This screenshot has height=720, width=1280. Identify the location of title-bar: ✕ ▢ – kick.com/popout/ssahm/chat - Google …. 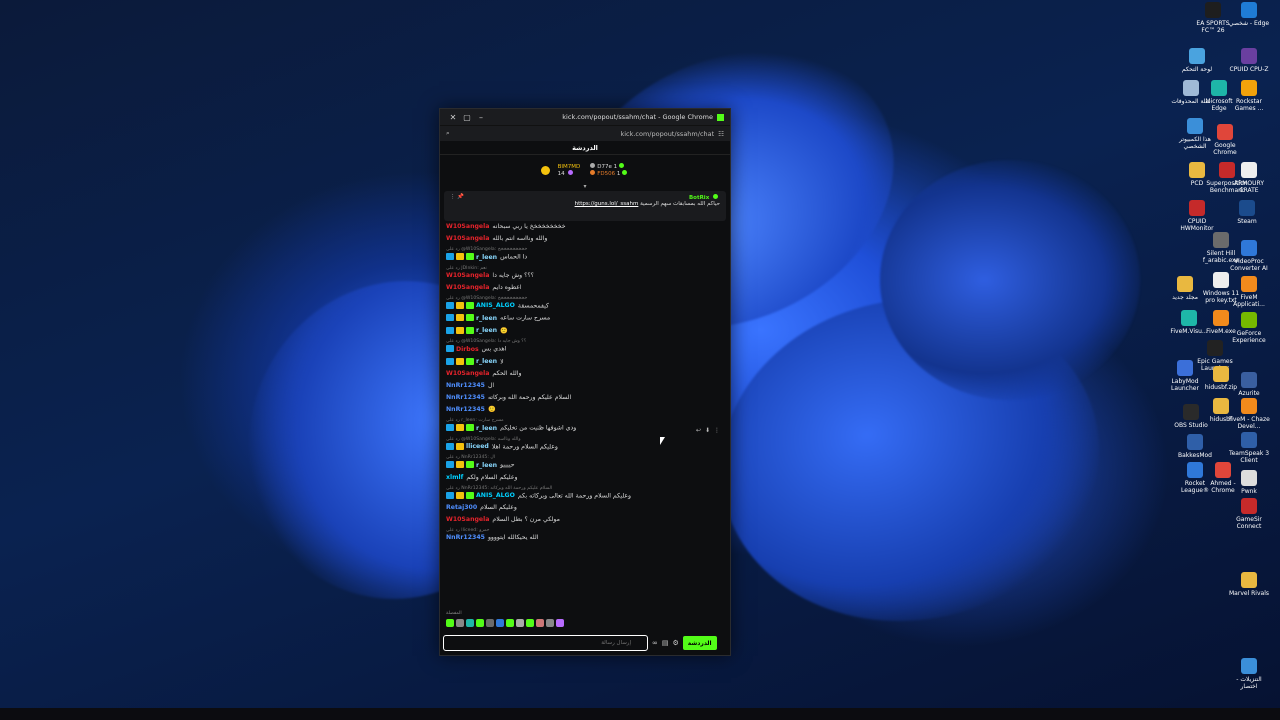
(585, 117).